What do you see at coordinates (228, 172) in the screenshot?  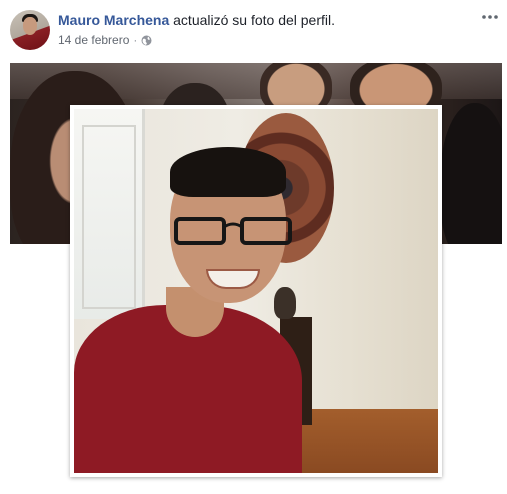 I see `photo-person-hair` at bounding box center [228, 172].